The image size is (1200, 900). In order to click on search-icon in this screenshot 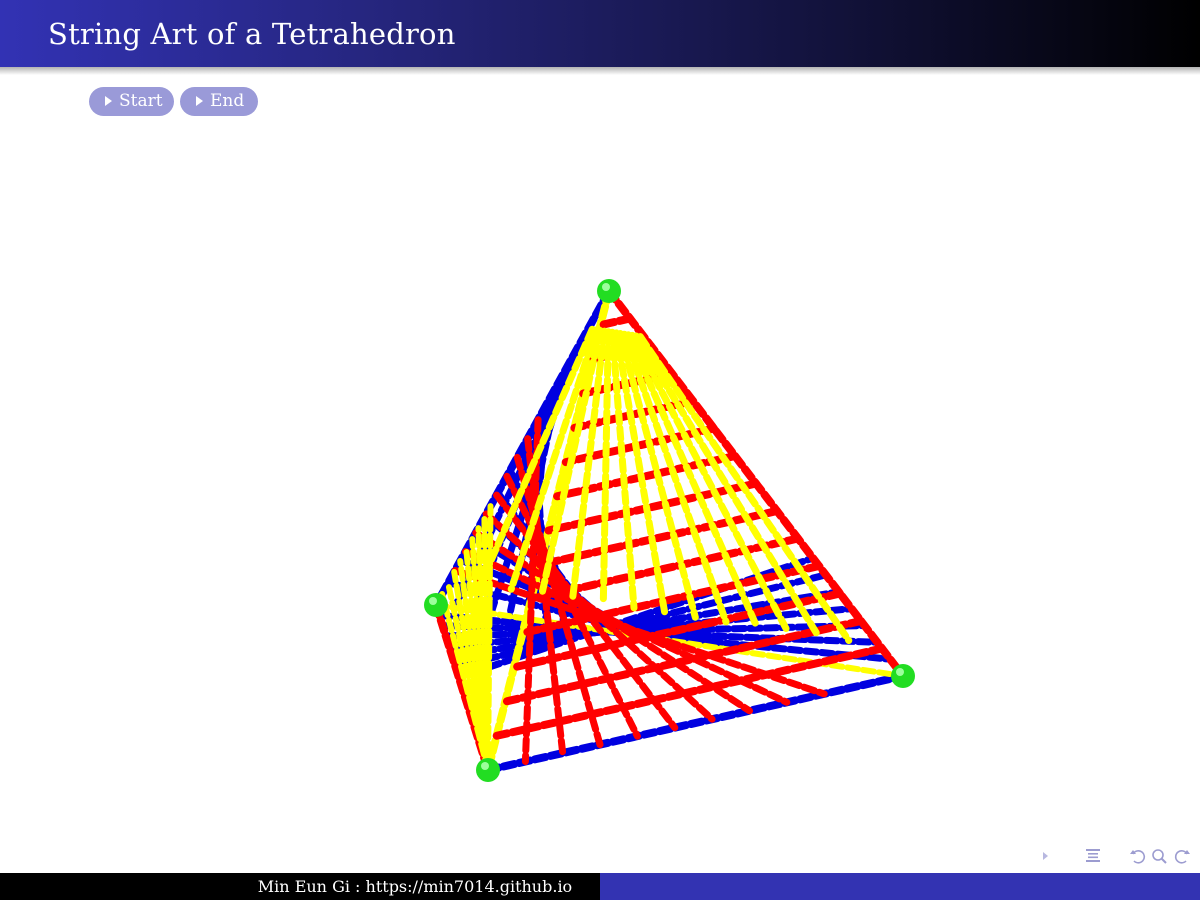, I will do `click(1160, 856)`.